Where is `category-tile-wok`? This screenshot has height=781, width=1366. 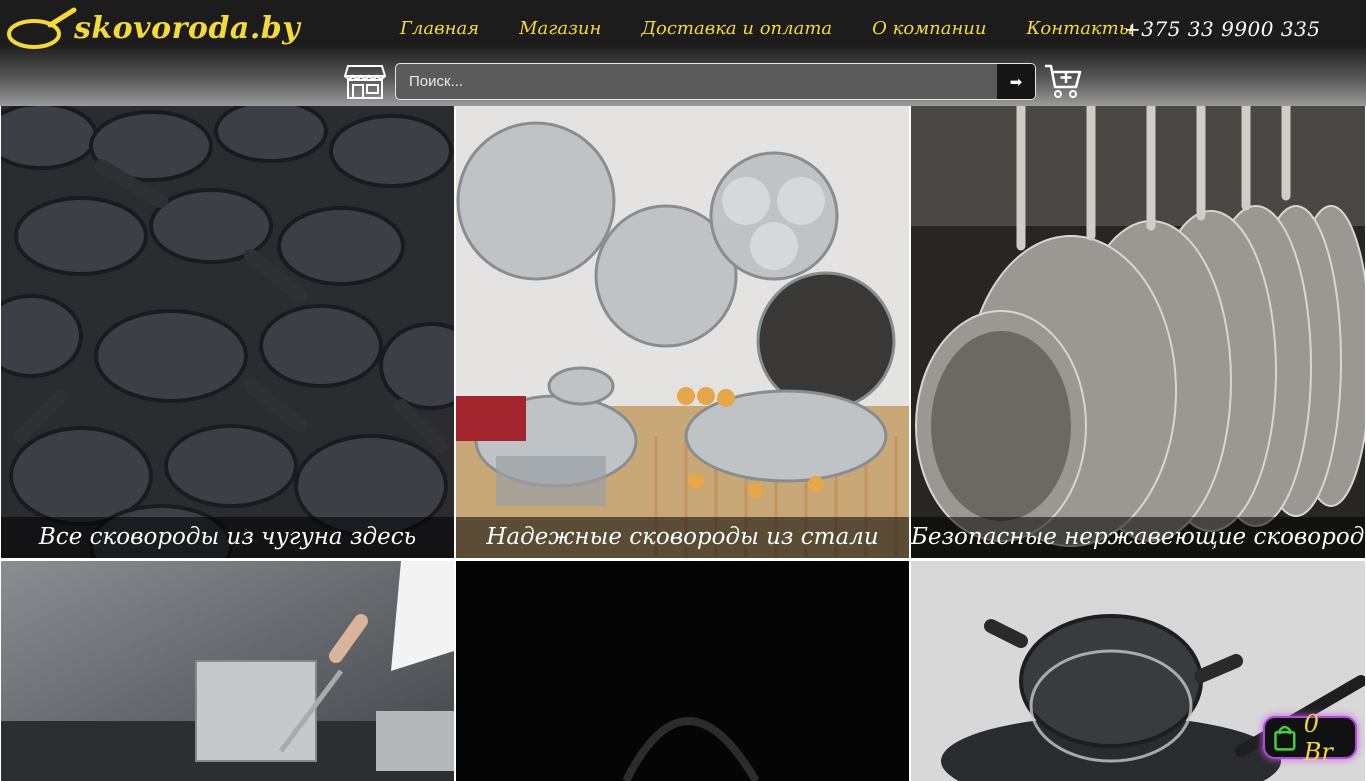 category-tile-wok is located at coordinates (682, 671).